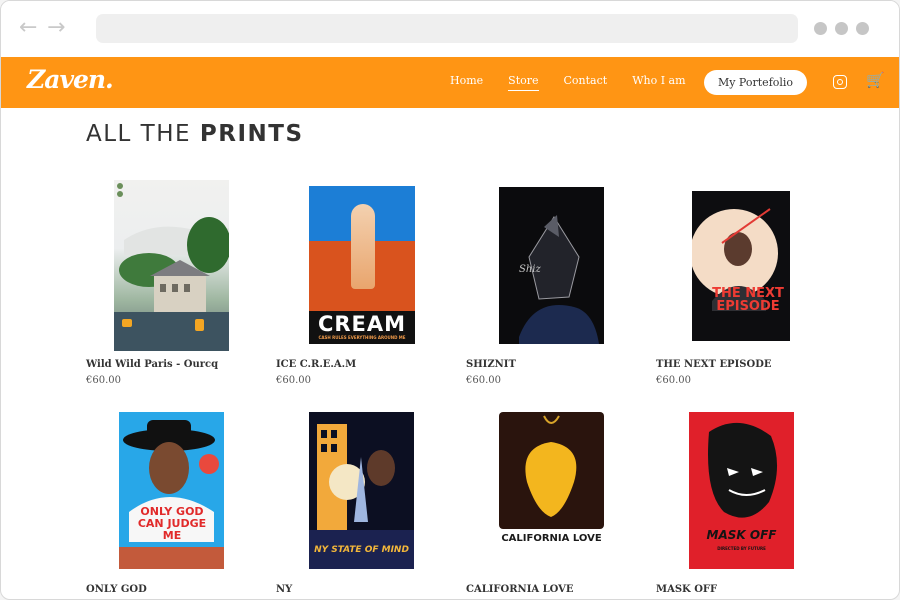 Image resolution: width=900 pixels, height=600 pixels. Describe the element at coordinates (195, 134) in the screenshot. I see `page-title: ALL THE PRINTS` at that location.